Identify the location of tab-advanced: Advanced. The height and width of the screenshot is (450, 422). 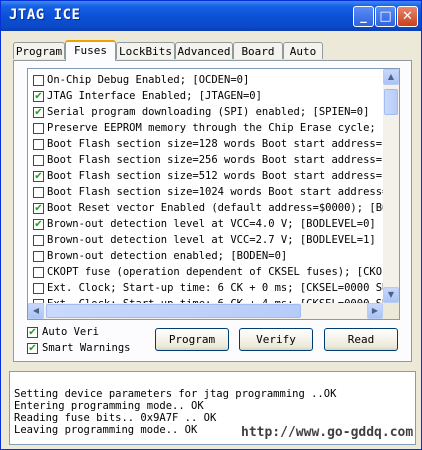
(204, 50).